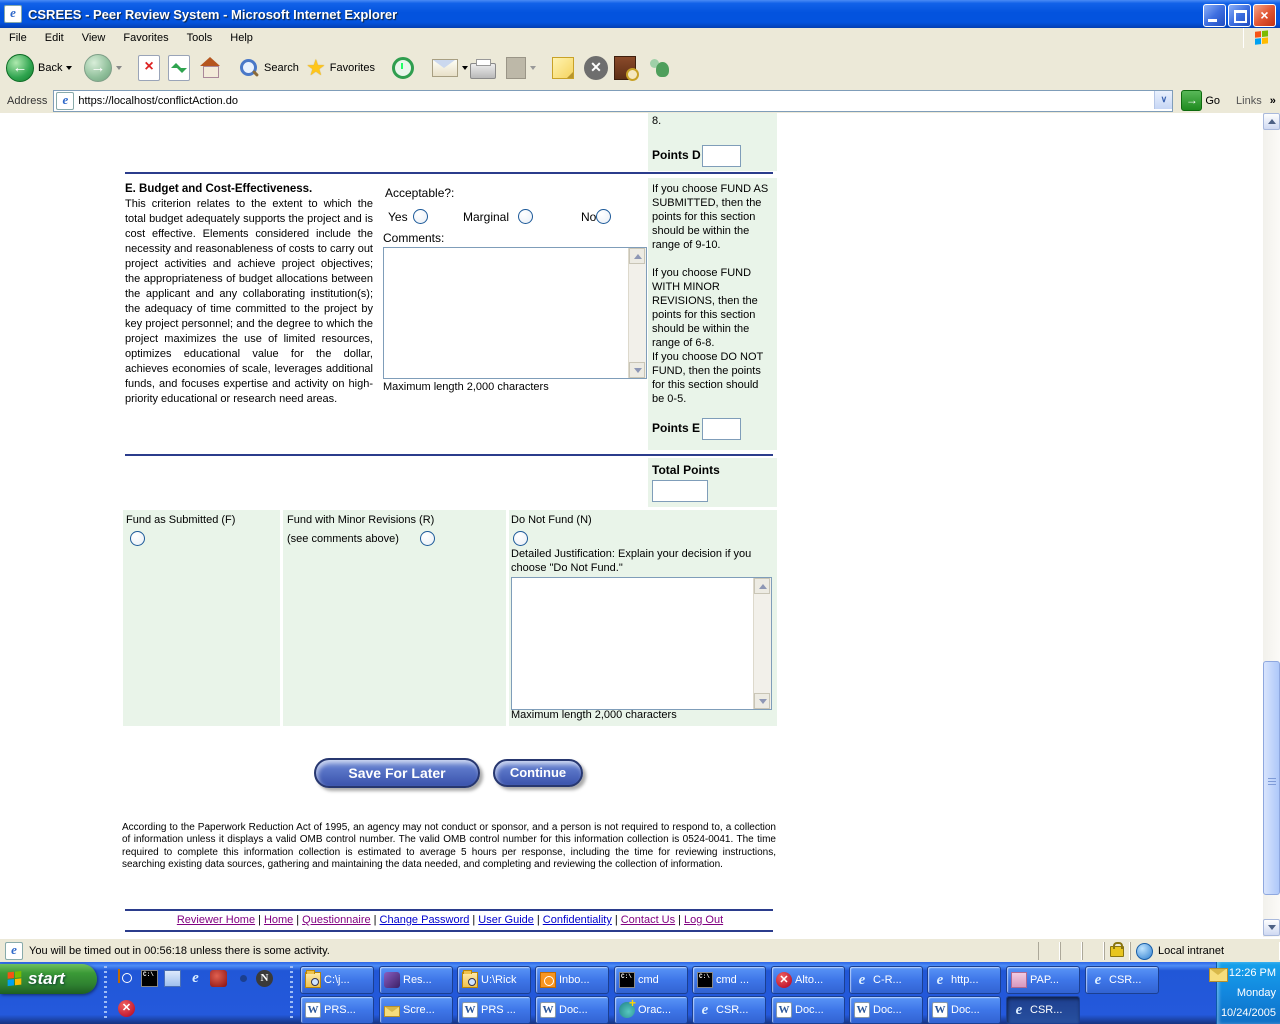  I want to click on links-toolbar: Links, so click(1256, 101).